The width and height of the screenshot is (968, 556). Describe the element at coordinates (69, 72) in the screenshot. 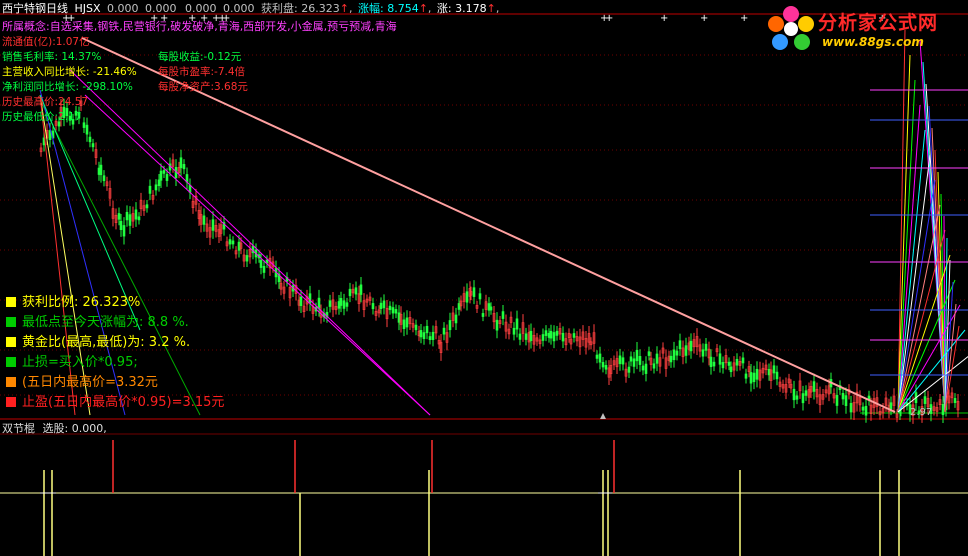

I see `revenue-growth: 主营收入同比增长: -21.46%` at that location.